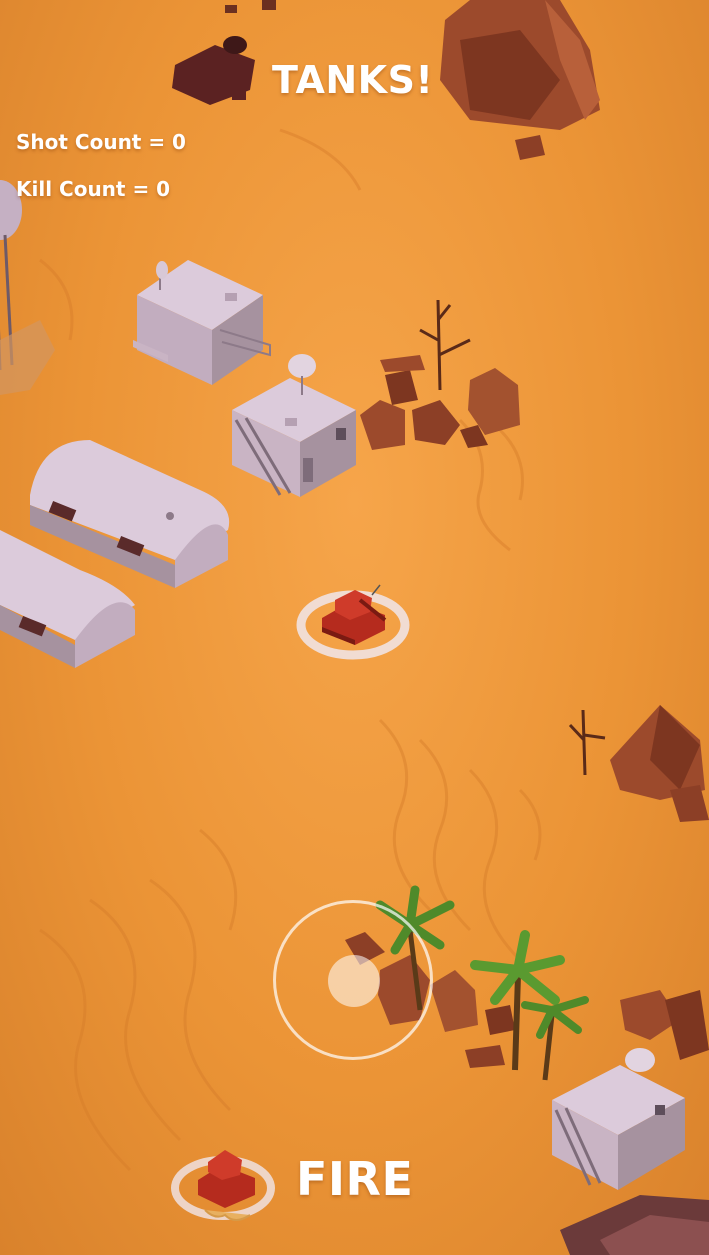 The image size is (709, 1255). I want to click on building-lower, so click(294, 425).